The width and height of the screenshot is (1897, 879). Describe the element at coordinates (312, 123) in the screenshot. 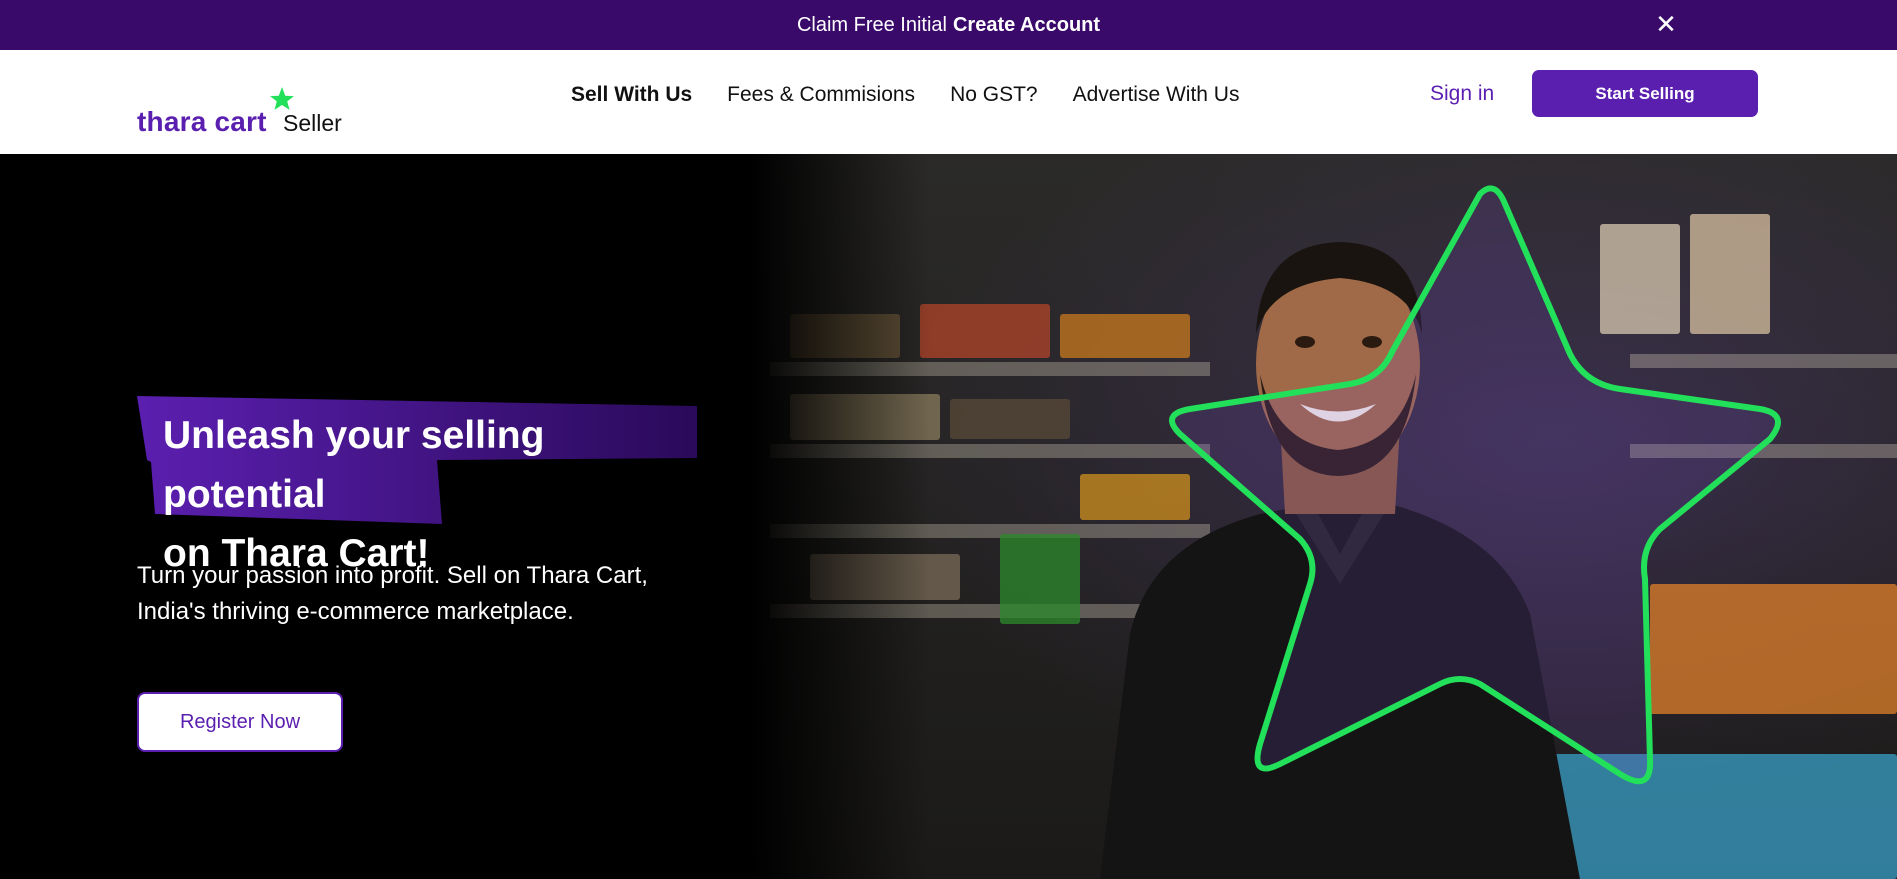

I see `logo-suffix: Seller` at that location.